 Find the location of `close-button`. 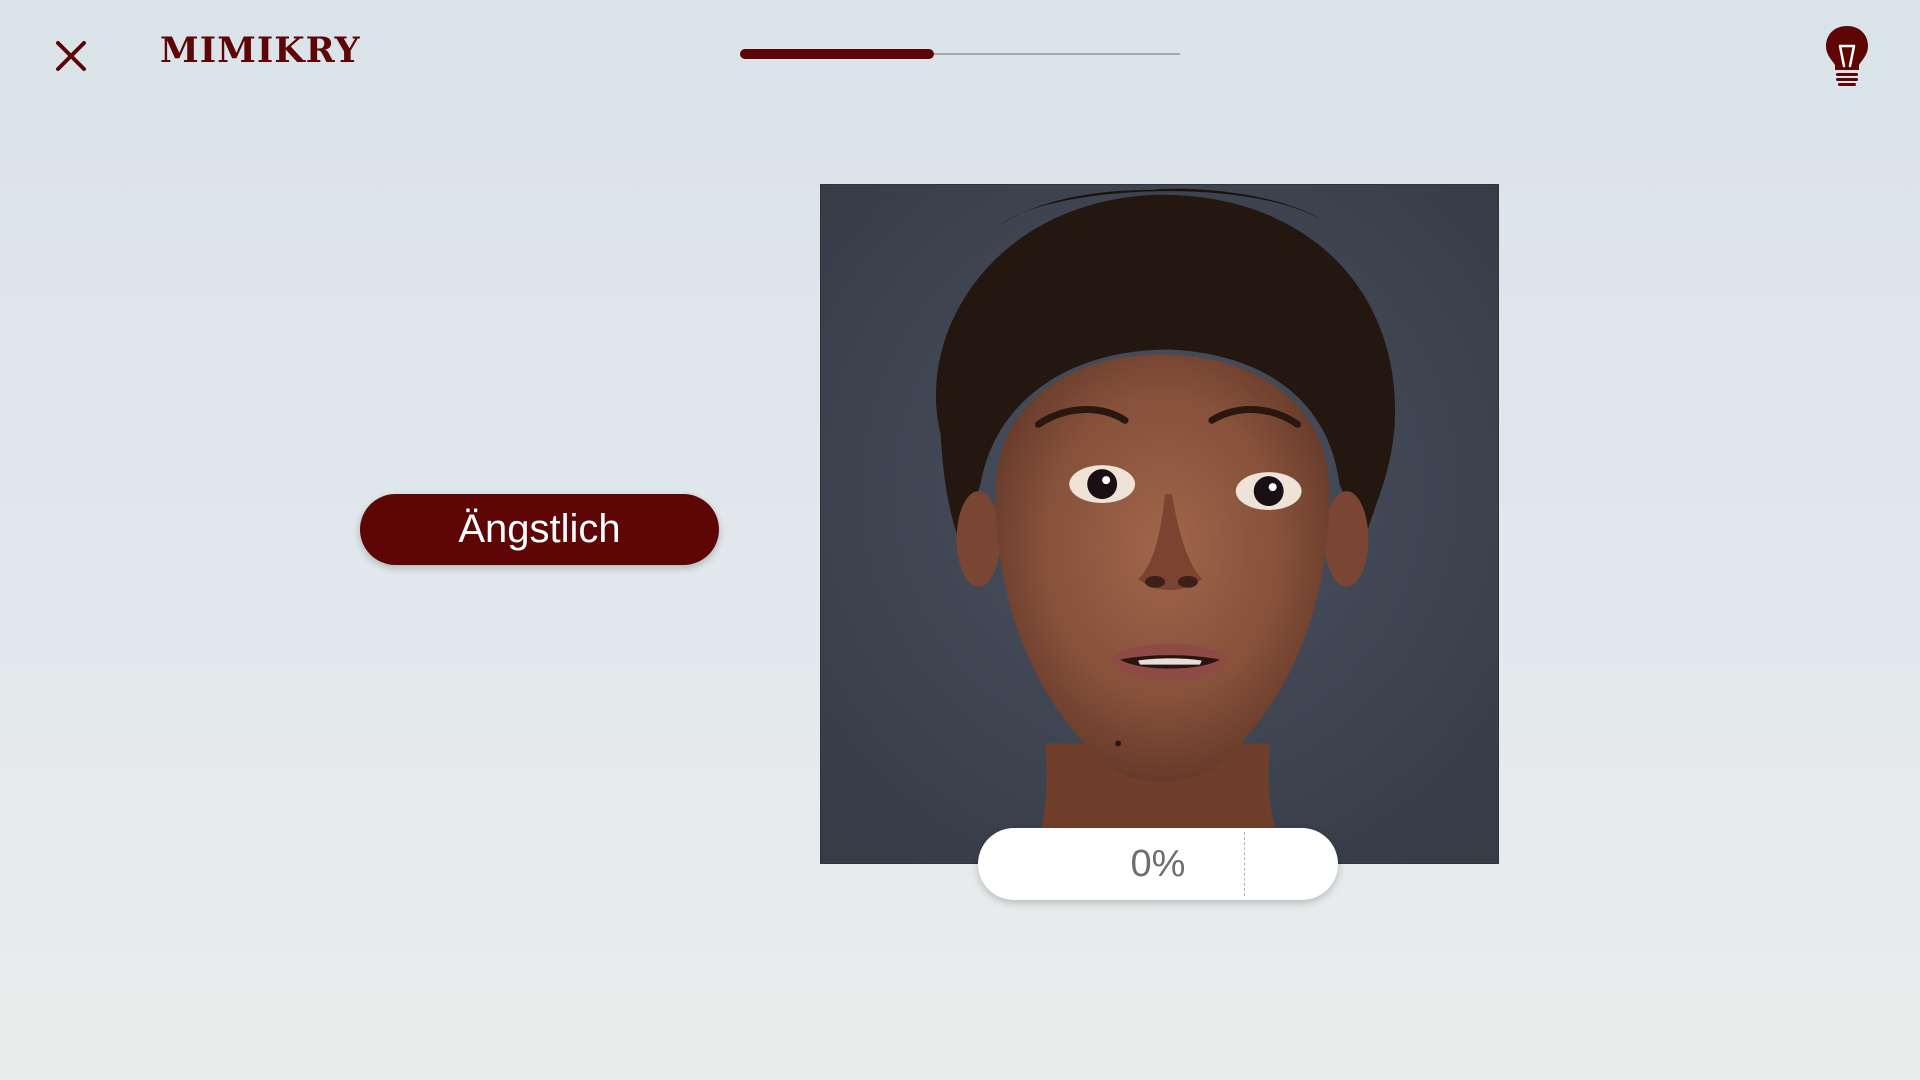

close-button is located at coordinates (71, 56).